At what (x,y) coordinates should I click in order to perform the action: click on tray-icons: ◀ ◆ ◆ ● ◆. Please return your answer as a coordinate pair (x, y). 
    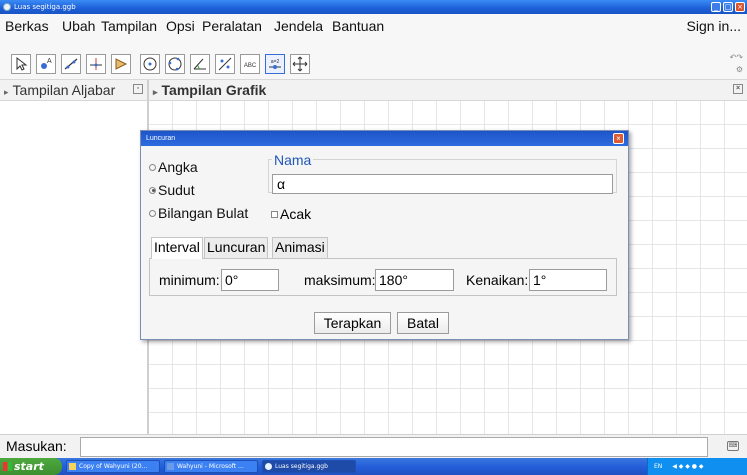
    Looking at the image, I should click on (687, 466).